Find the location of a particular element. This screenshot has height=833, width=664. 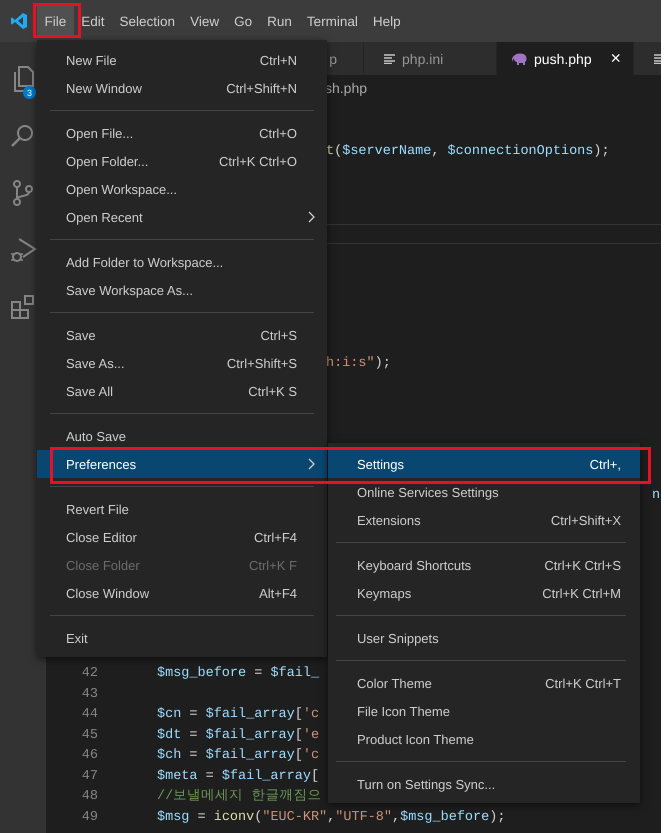

menu-item: Exit is located at coordinates (182, 638).